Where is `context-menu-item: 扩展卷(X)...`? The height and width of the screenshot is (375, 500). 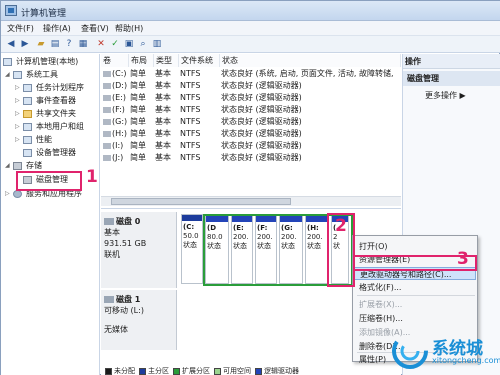
context-menu-item: 扩展卷(X)... is located at coordinates (415, 304).